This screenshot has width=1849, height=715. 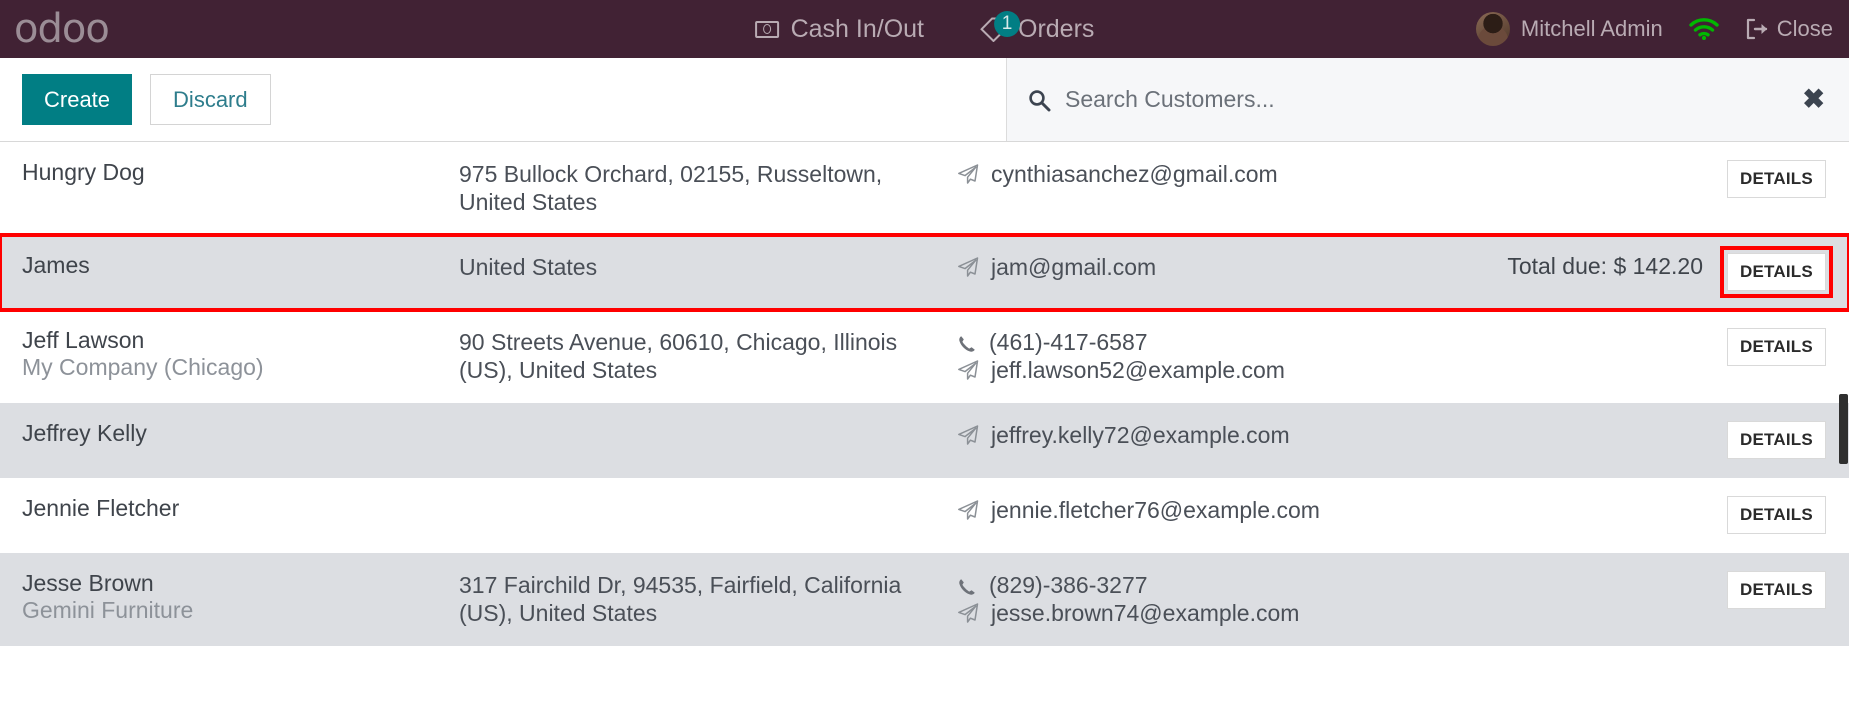 I want to click on customer-email-line: jam@gmail.com, so click(x=1183, y=267).